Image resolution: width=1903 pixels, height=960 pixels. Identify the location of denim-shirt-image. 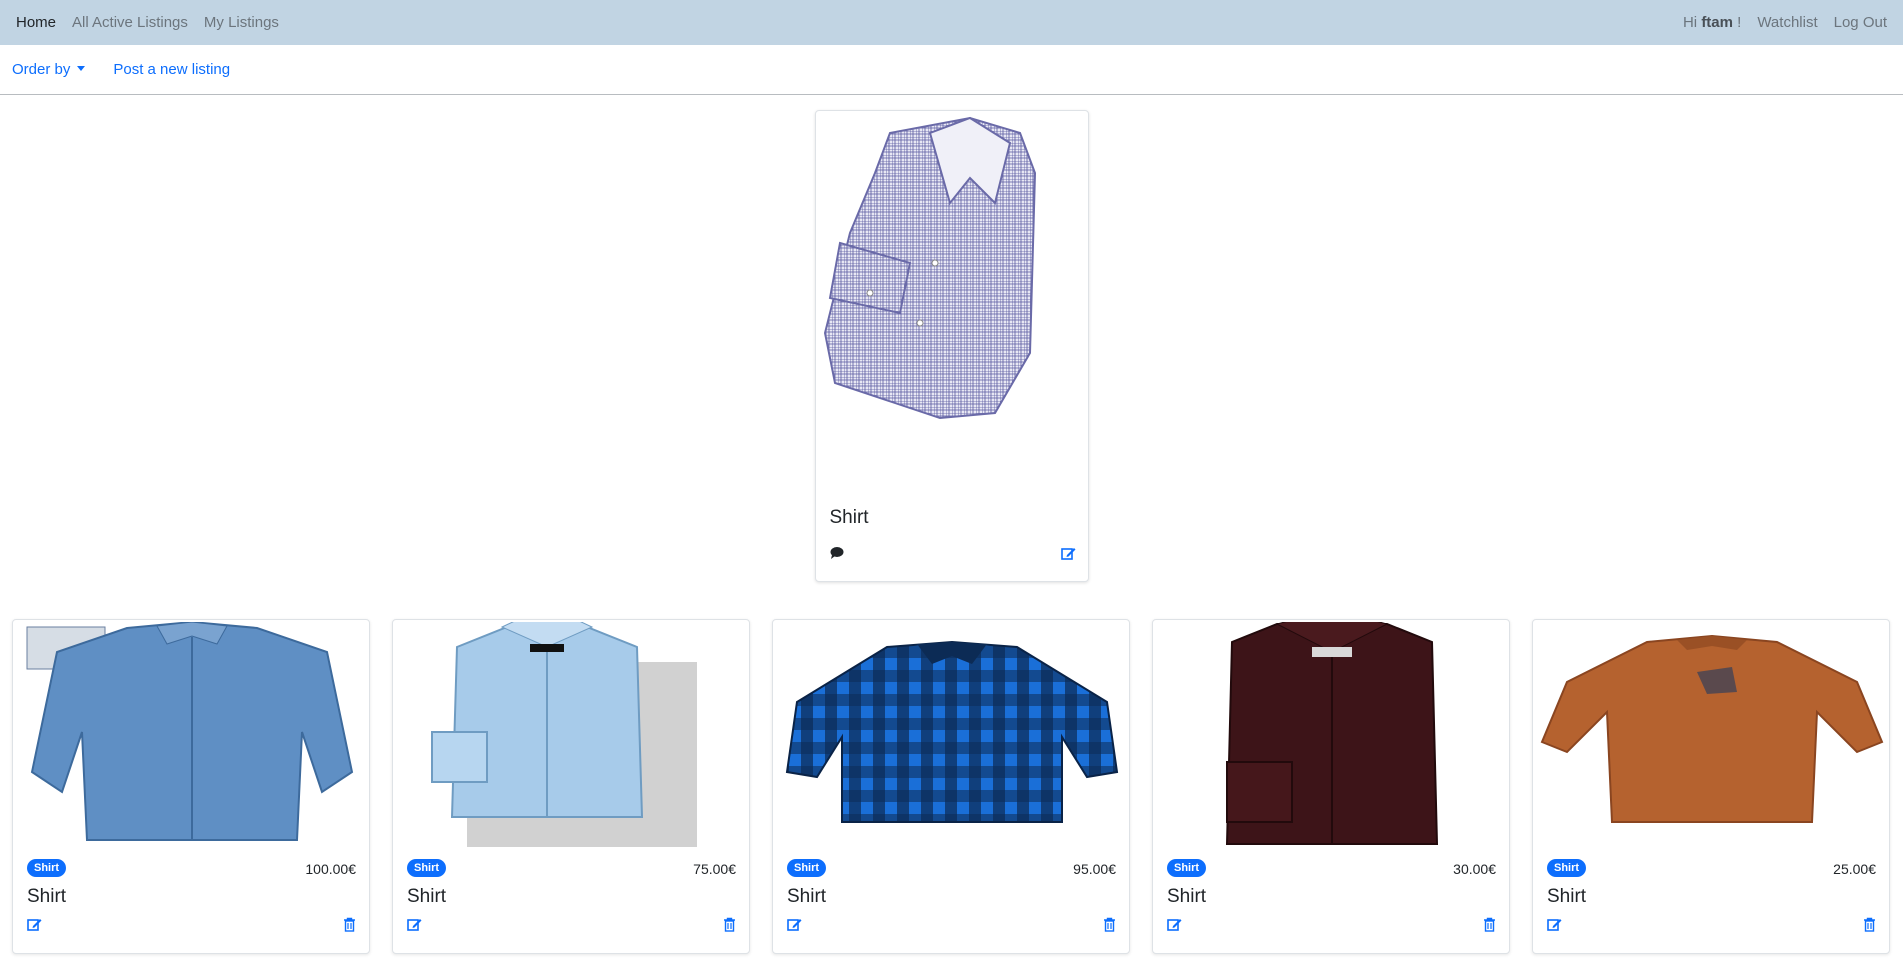
(190, 731).